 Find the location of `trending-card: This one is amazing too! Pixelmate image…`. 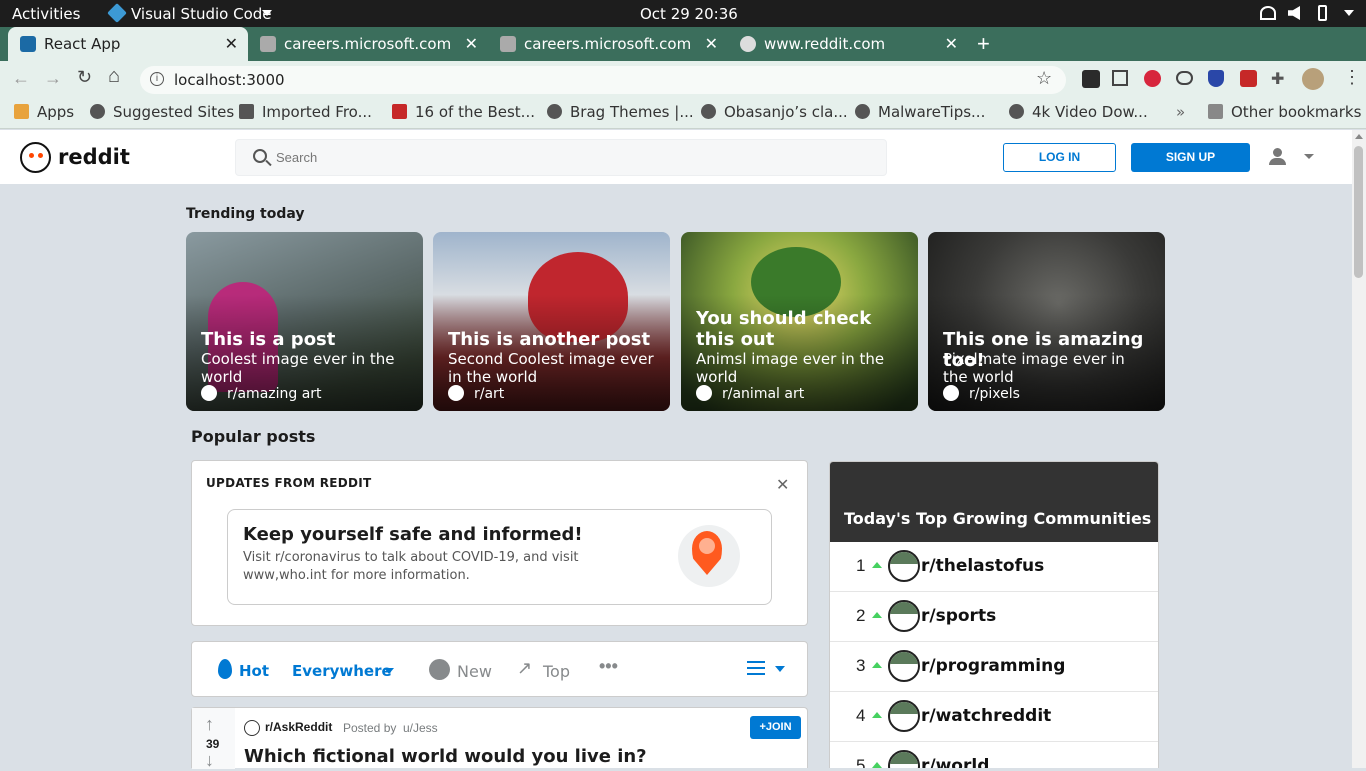

trending-card: This one is amazing too! Pixelmate image… is located at coordinates (1046, 321).